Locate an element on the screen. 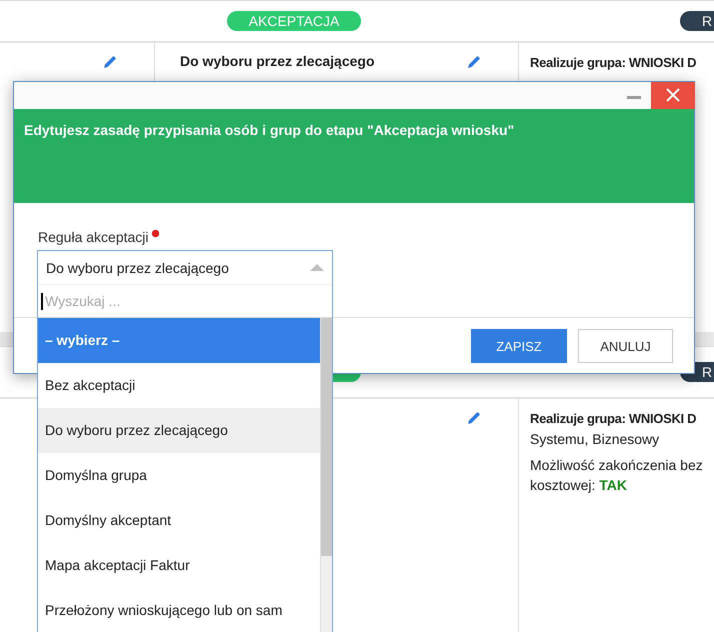 The height and width of the screenshot is (632, 714). stage-badge: AKCEPTACJA is located at coordinates (294, 21).